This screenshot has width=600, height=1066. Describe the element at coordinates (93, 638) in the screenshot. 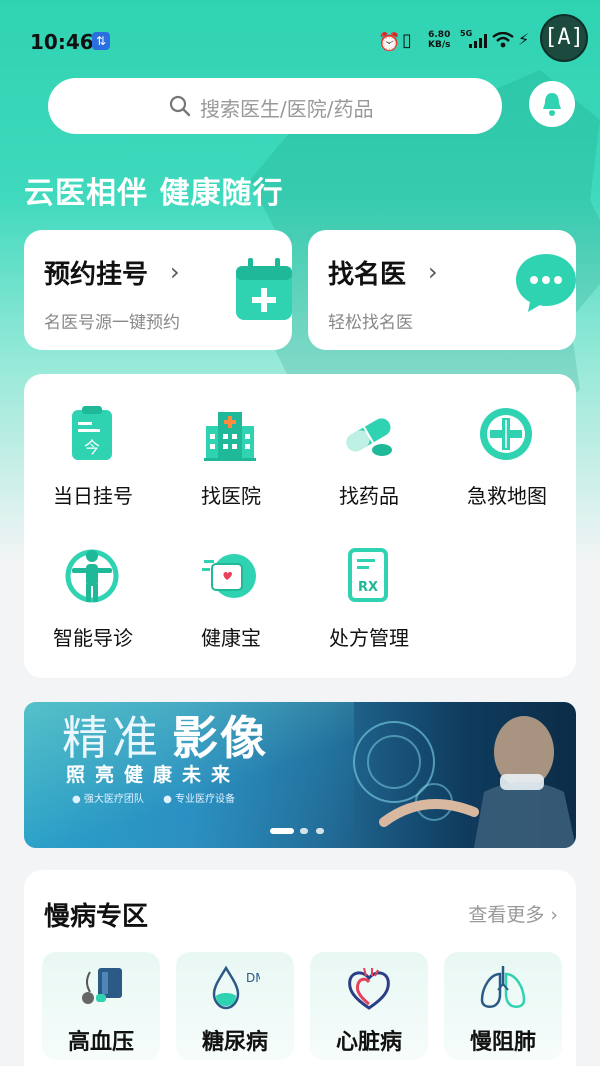

I see `service-label: 智能导诊` at that location.